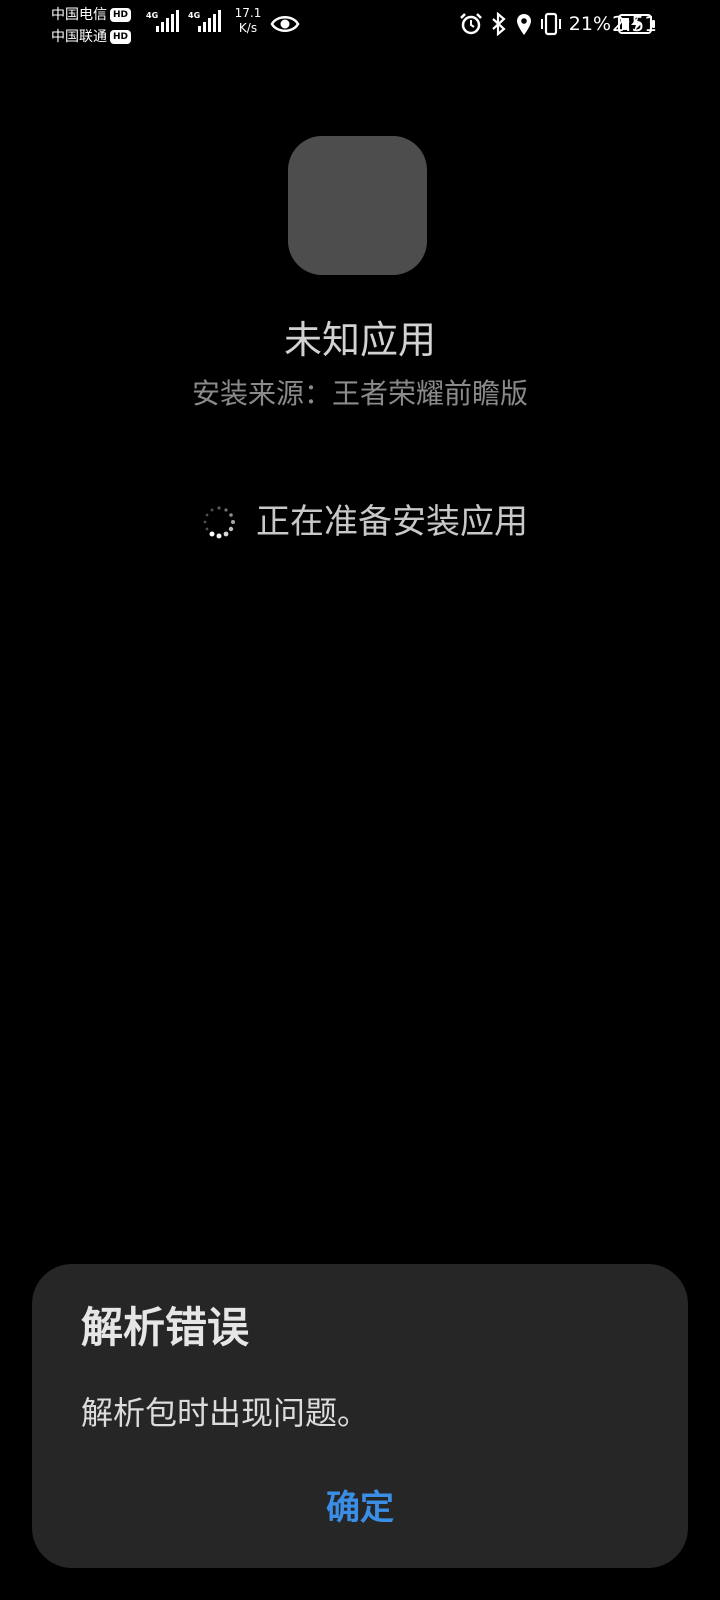 The image size is (720, 1600). I want to click on confirm-button: 确定, so click(360, 1508).